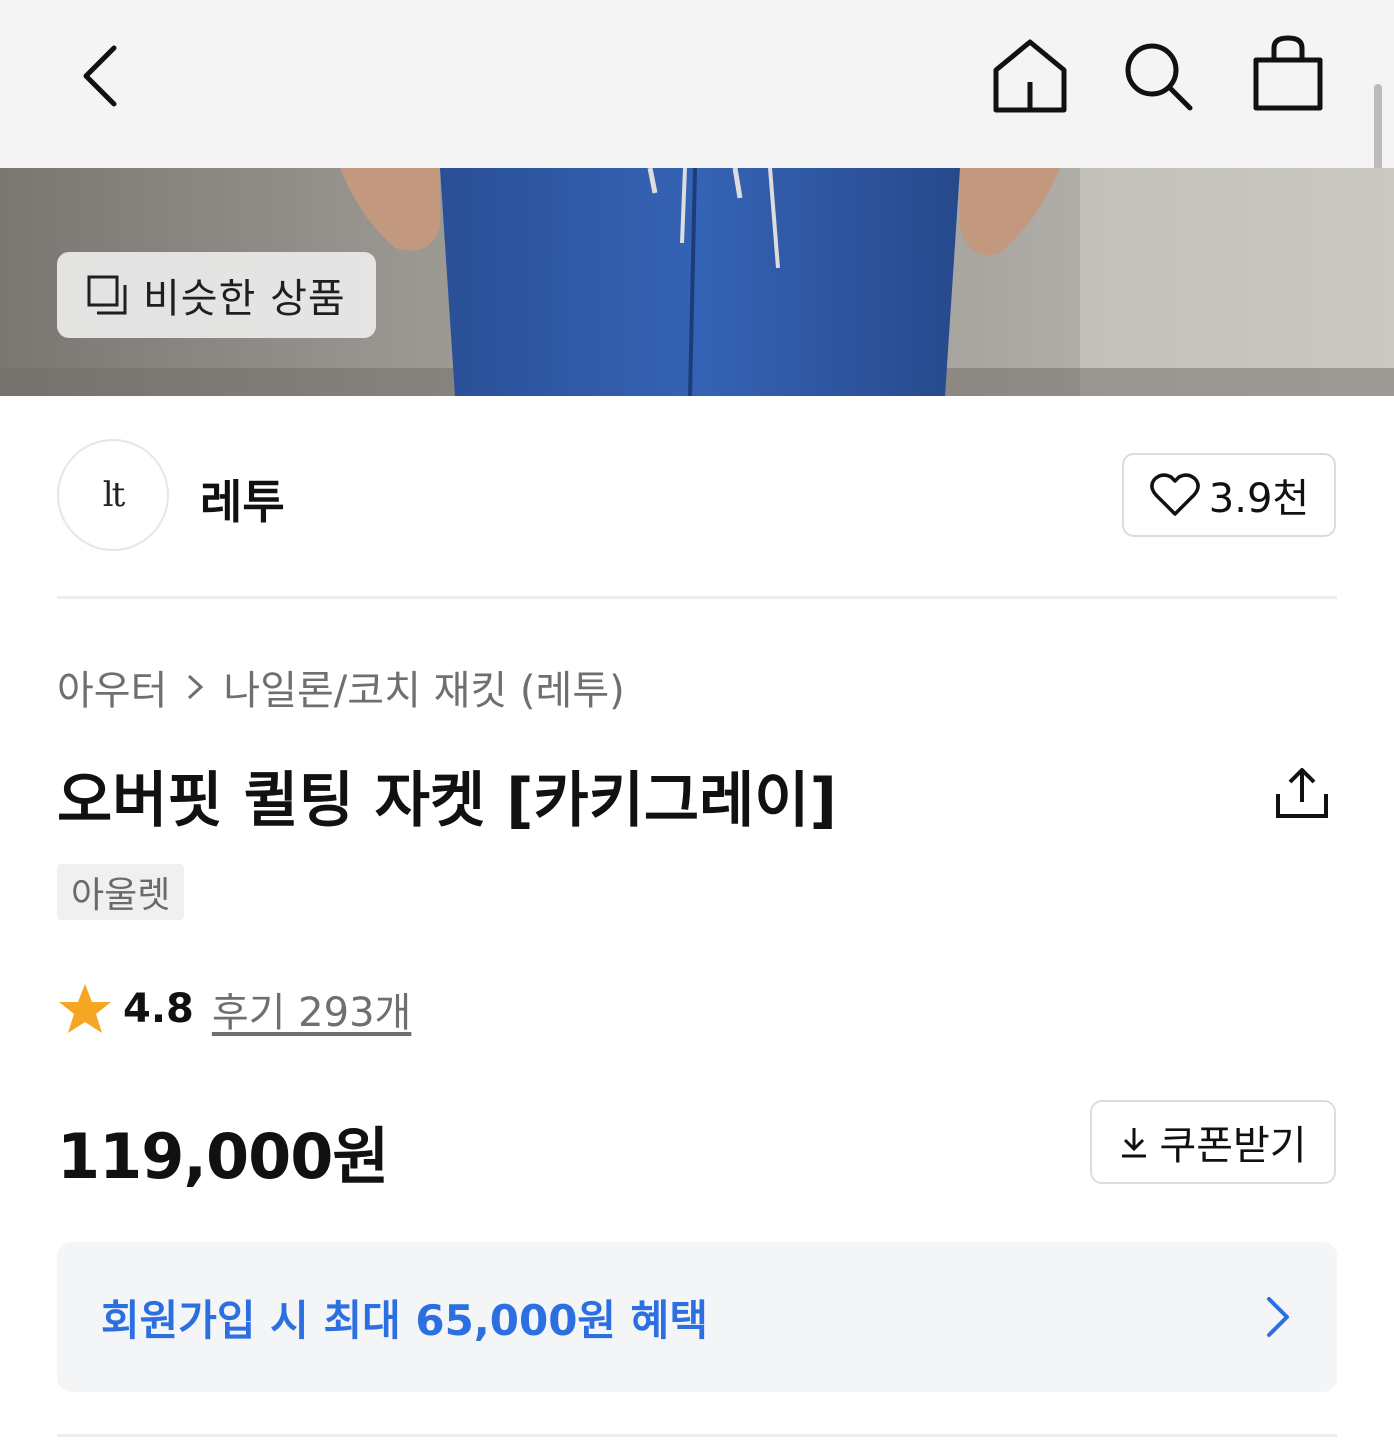 This screenshot has width=1394, height=1440. I want to click on breadcrumb-subcategory: 나일론/코치 재킷 (레투), so click(423, 687).